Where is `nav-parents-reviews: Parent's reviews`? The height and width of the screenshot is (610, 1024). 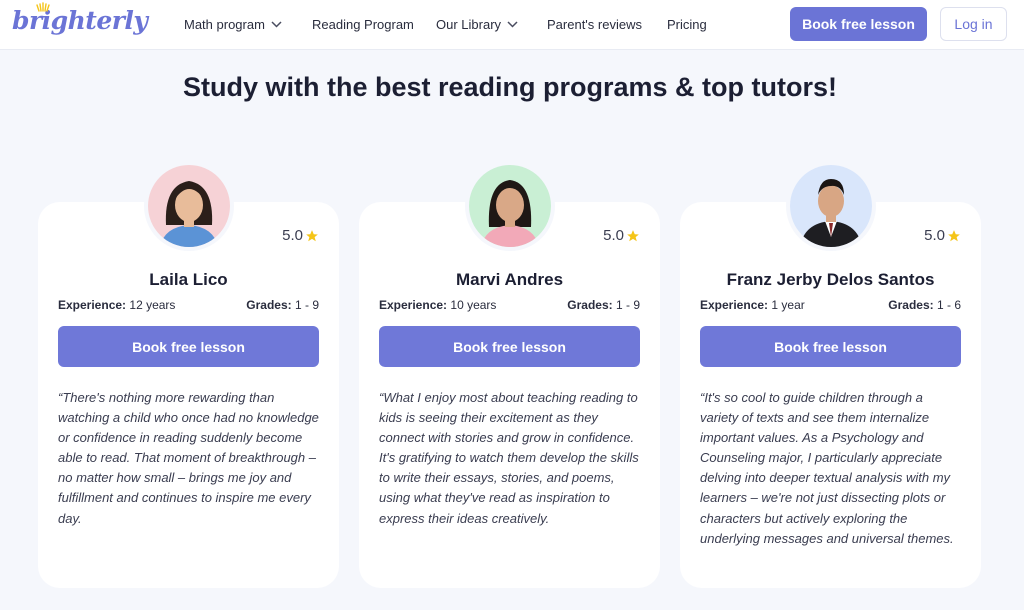
nav-parents-reviews: Parent's reviews is located at coordinates (594, 24).